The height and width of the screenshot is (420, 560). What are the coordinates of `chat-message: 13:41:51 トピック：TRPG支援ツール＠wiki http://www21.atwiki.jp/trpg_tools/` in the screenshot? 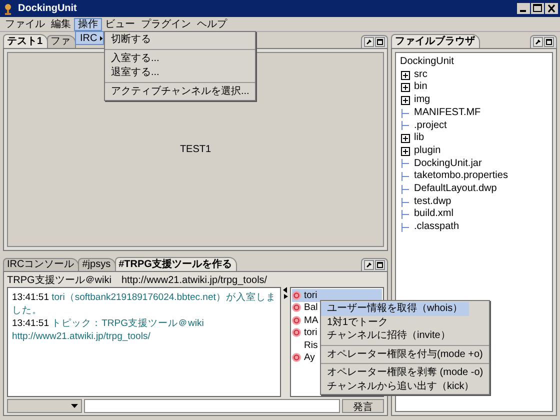 It's located at (108, 330).